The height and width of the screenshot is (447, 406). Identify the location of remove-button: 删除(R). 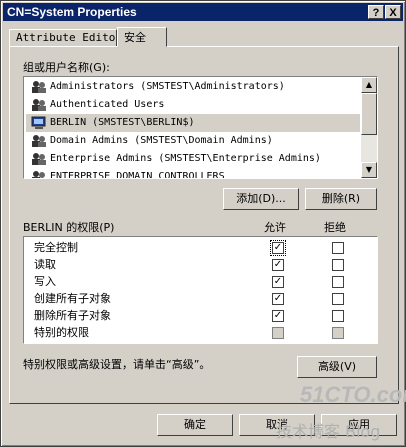
(341, 199).